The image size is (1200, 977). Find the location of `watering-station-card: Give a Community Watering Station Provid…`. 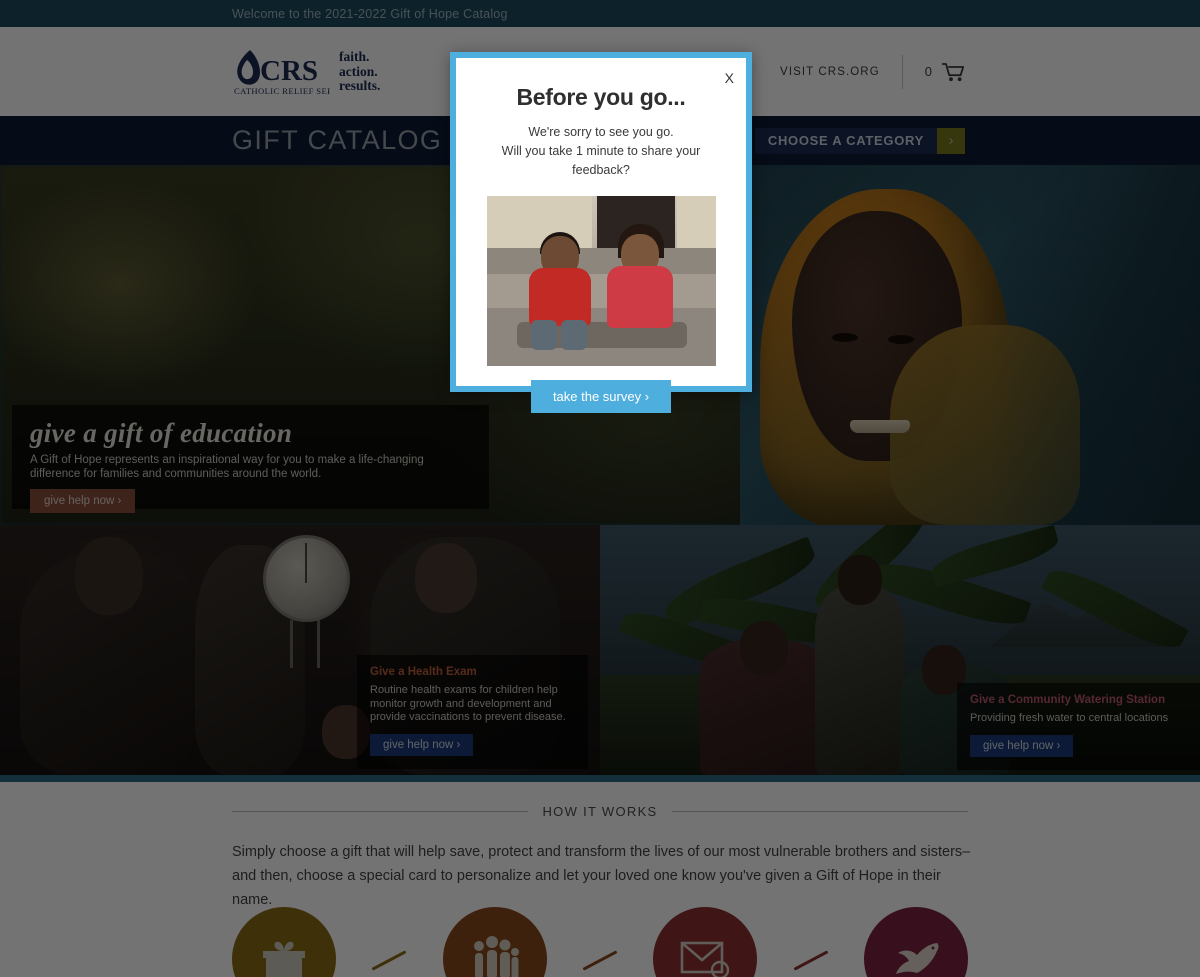

watering-station-card: Give a Community Watering Station Provid… is located at coordinates (1078, 726).